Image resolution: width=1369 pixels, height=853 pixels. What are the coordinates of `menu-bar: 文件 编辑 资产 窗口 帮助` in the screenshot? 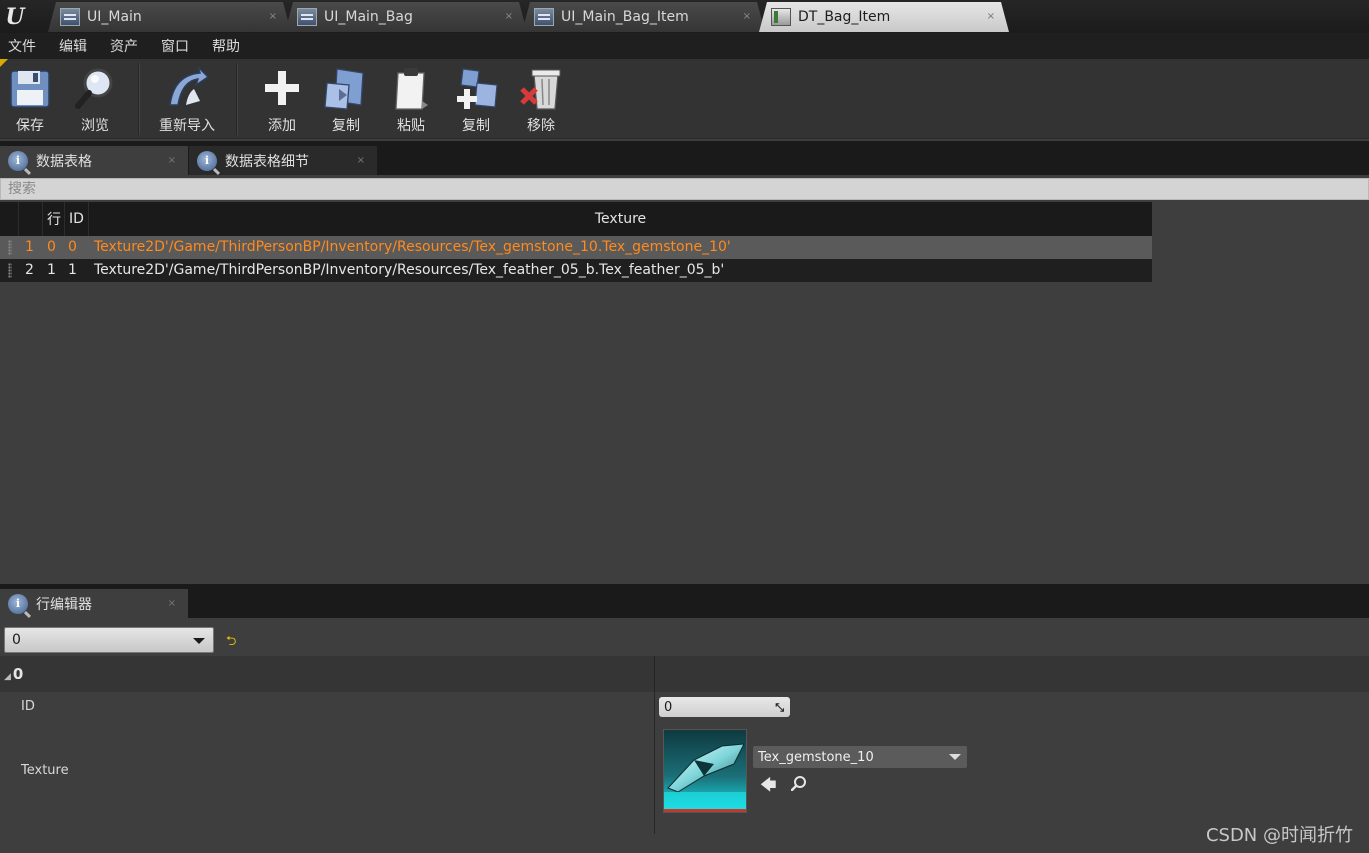 It's located at (684, 46).